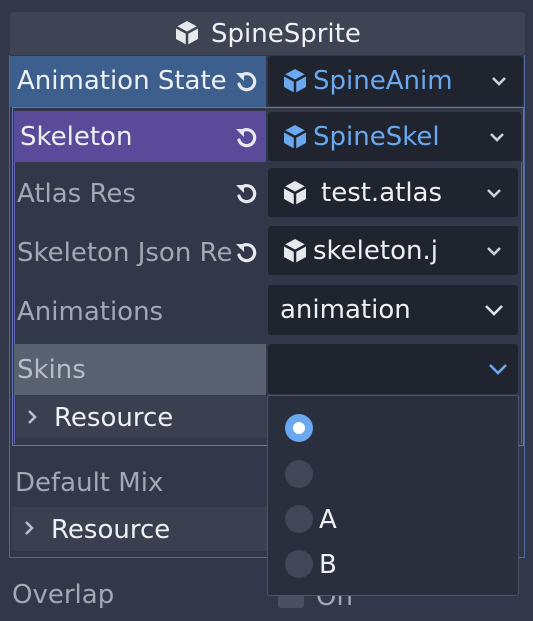 This screenshot has height=621, width=533. What do you see at coordinates (76, 194) in the screenshot?
I see `atlas-res-label: Atlas Res` at bounding box center [76, 194].